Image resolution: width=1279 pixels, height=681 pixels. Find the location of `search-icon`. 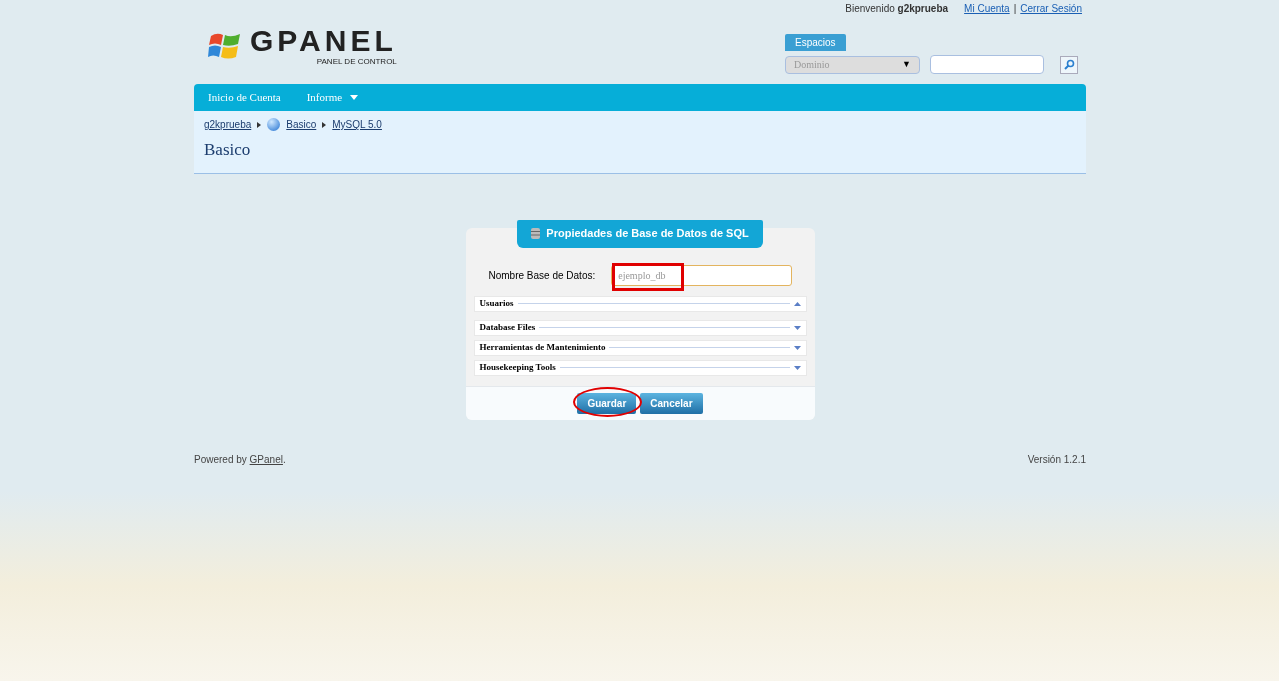

search-icon is located at coordinates (1069, 64).